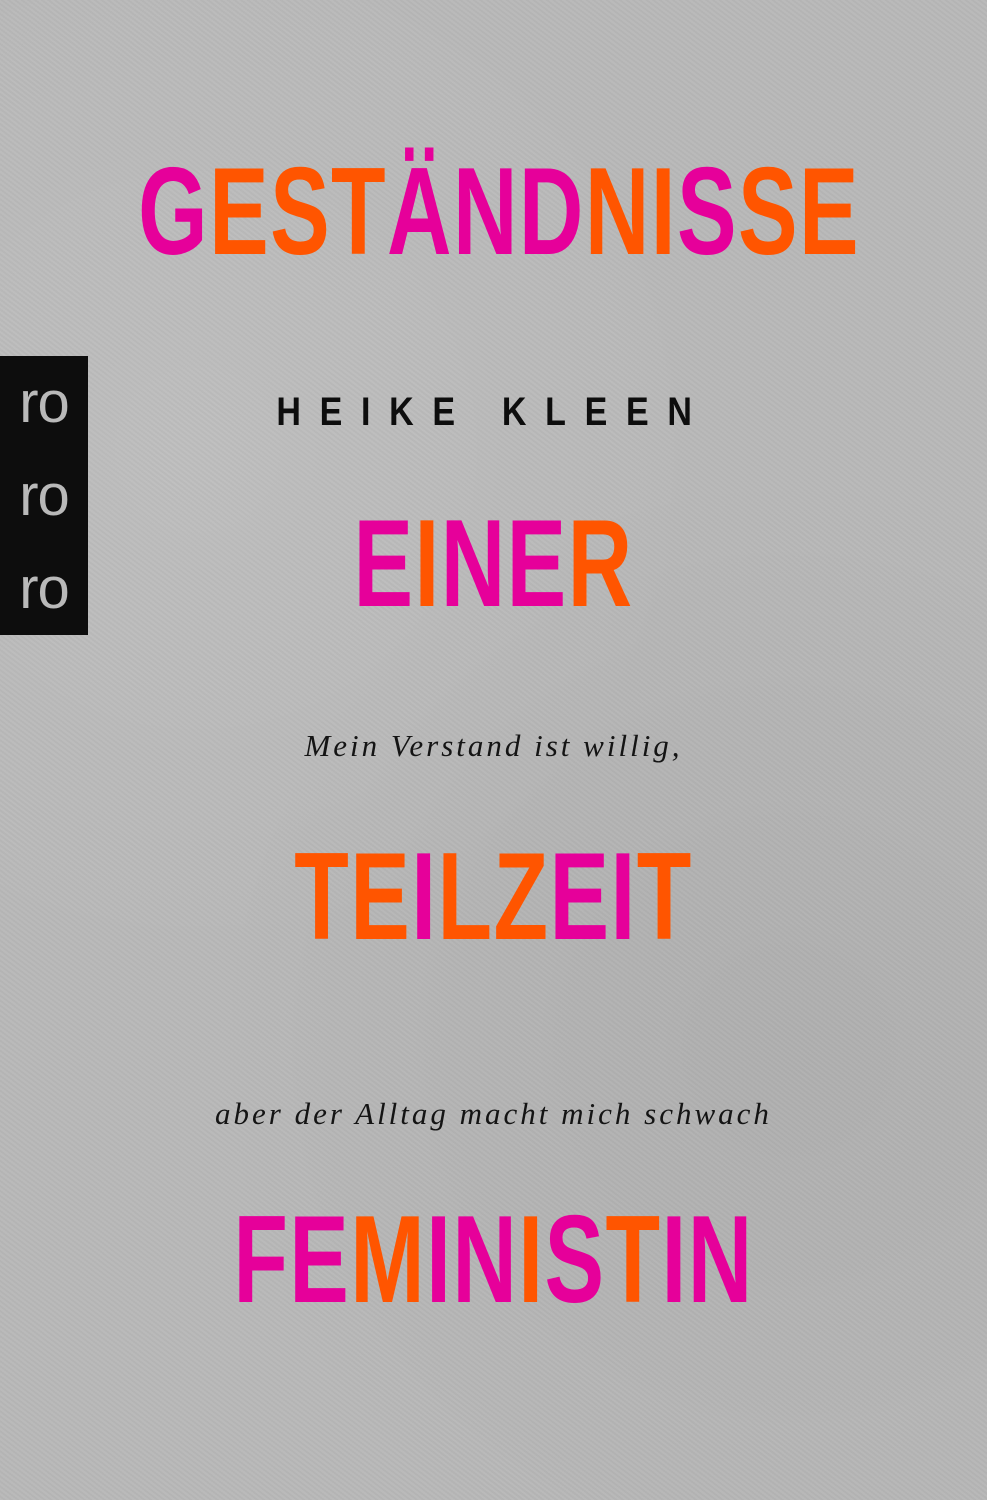 The height and width of the screenshot is (1500, 987). I want to click on title-line-3: TEILZEIT, so click(493, 897).